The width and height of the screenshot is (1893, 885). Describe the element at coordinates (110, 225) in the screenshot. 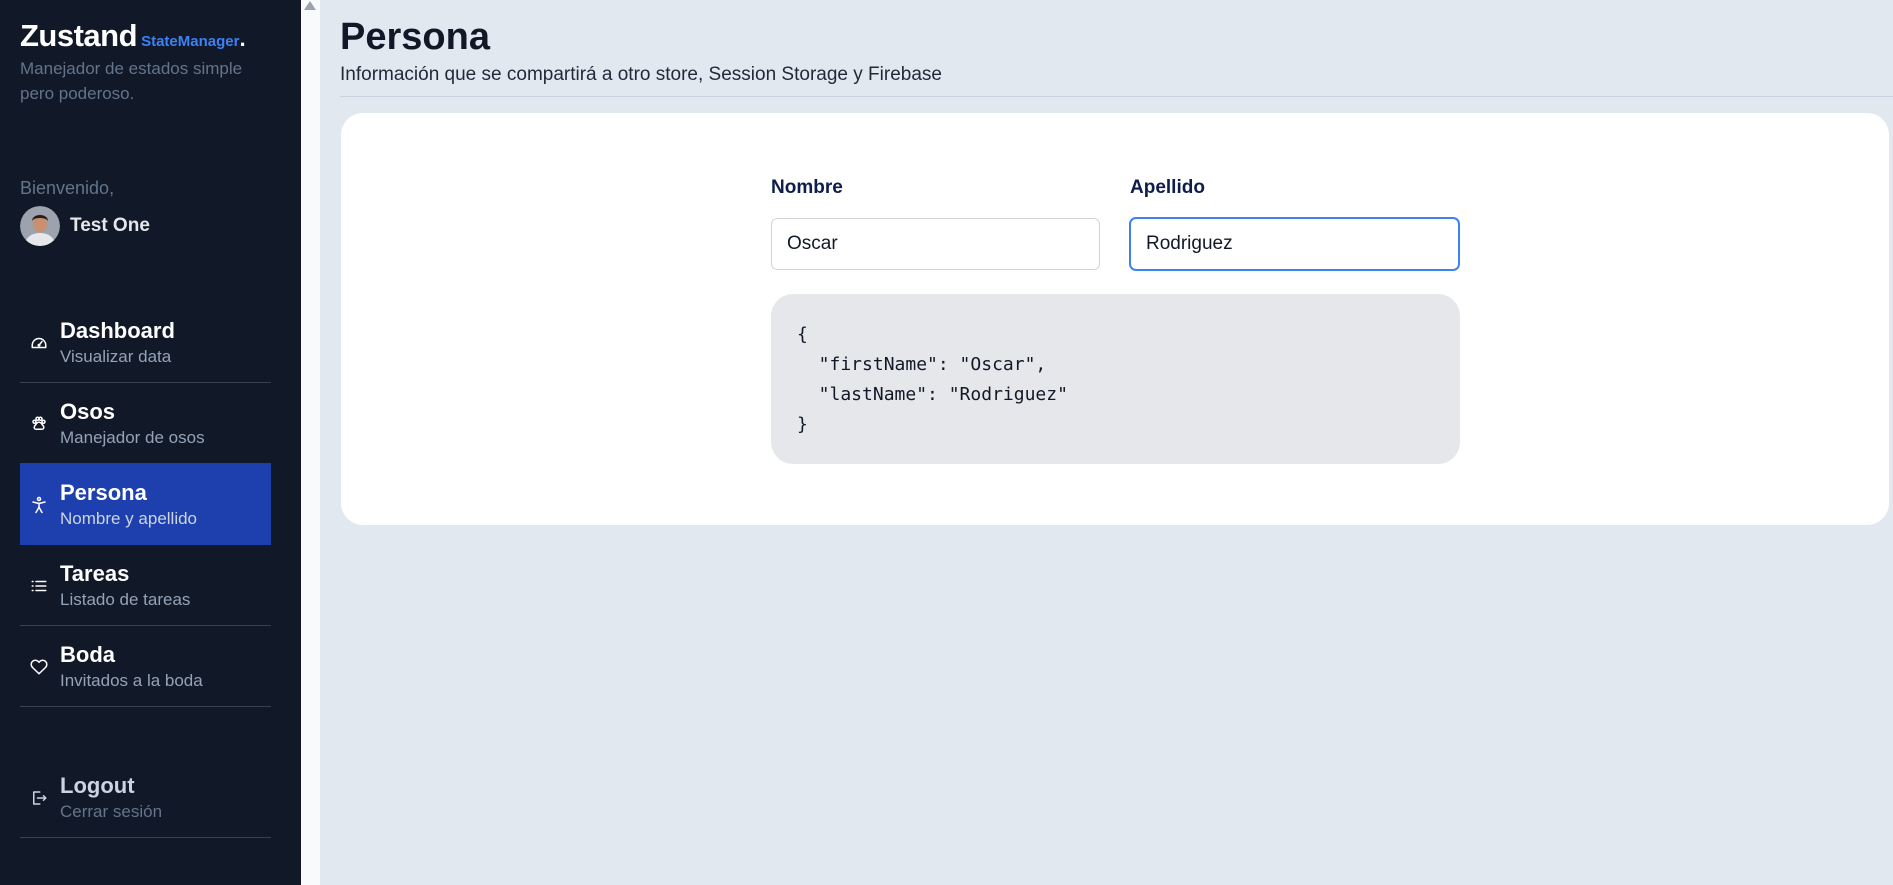

I see `user-name: Test One` at that location.